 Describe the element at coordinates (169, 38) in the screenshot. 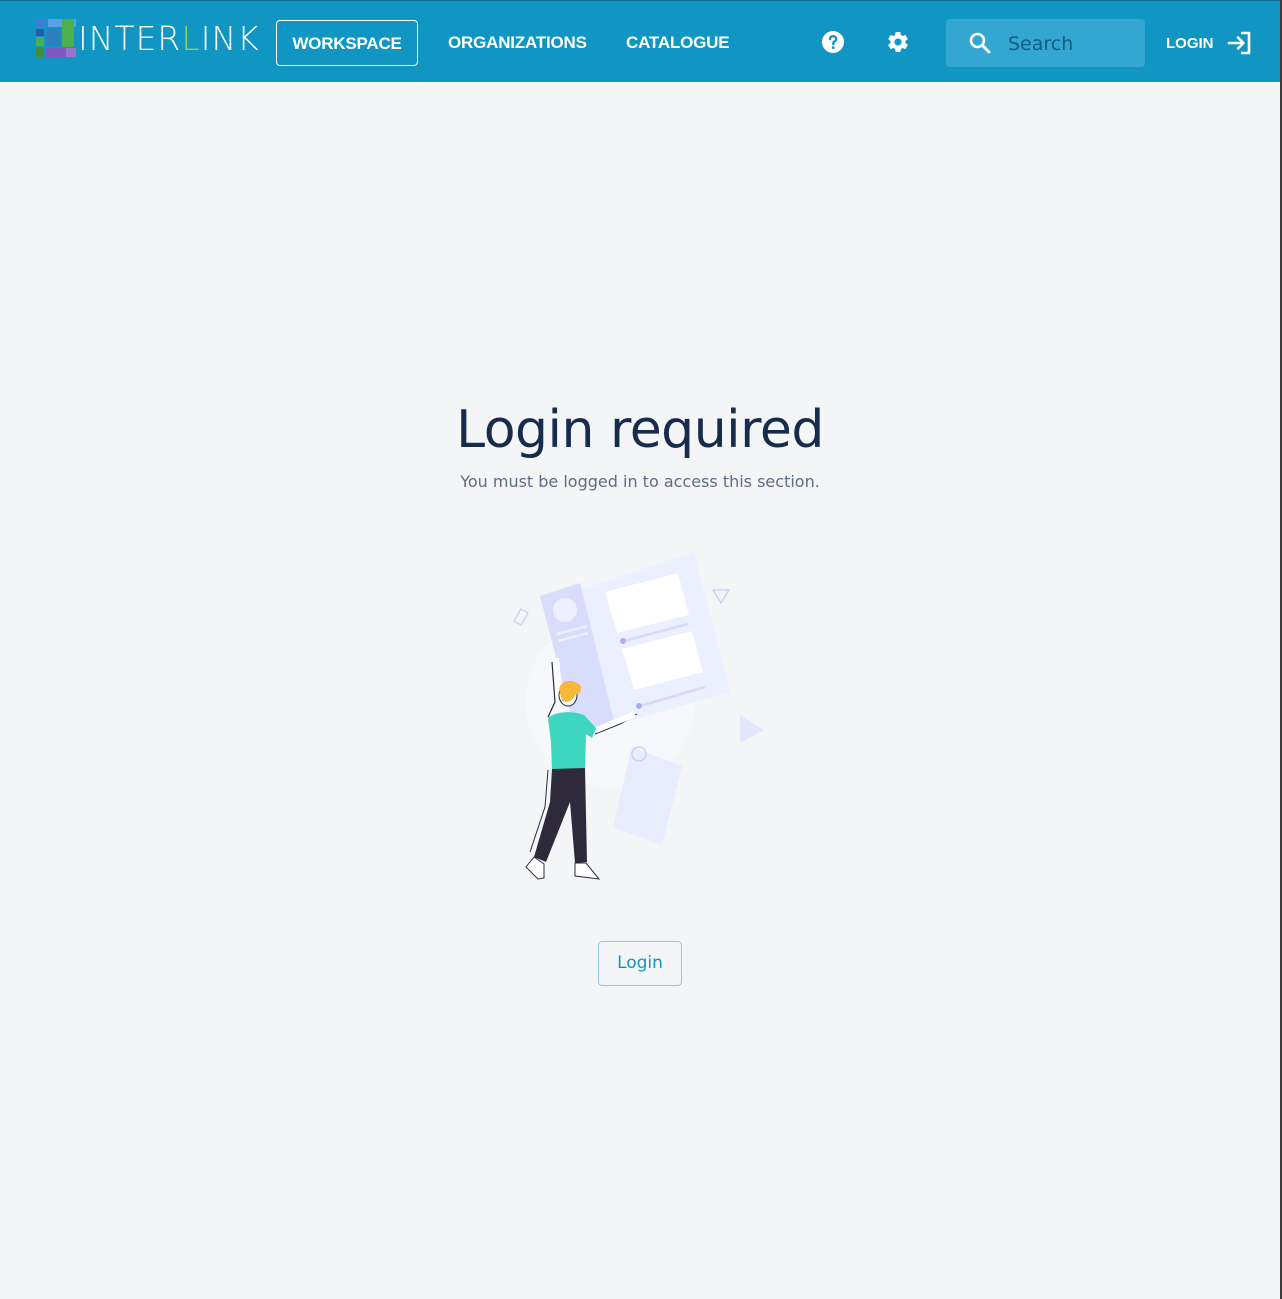

I see `logo-text: INTERLINK` at that location.